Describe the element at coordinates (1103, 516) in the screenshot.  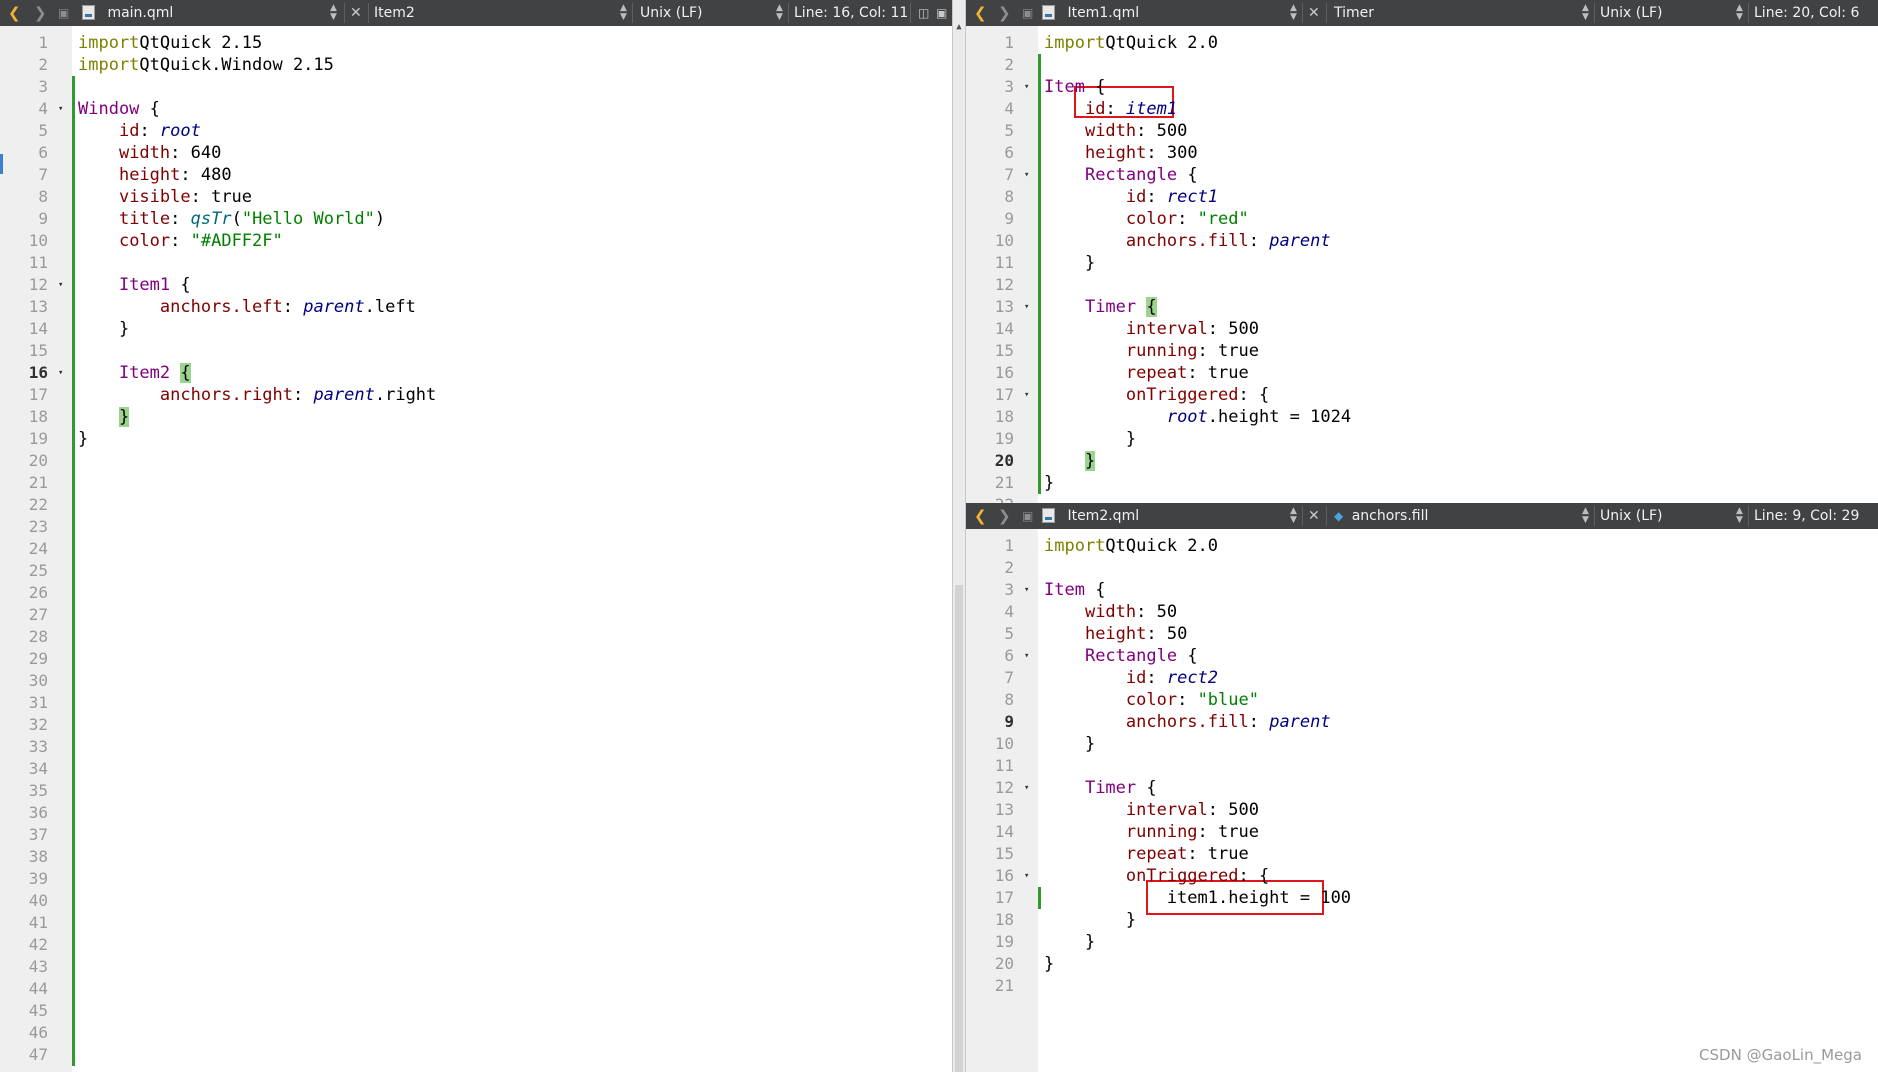
I see `file-name: Item2.qml` at that location.